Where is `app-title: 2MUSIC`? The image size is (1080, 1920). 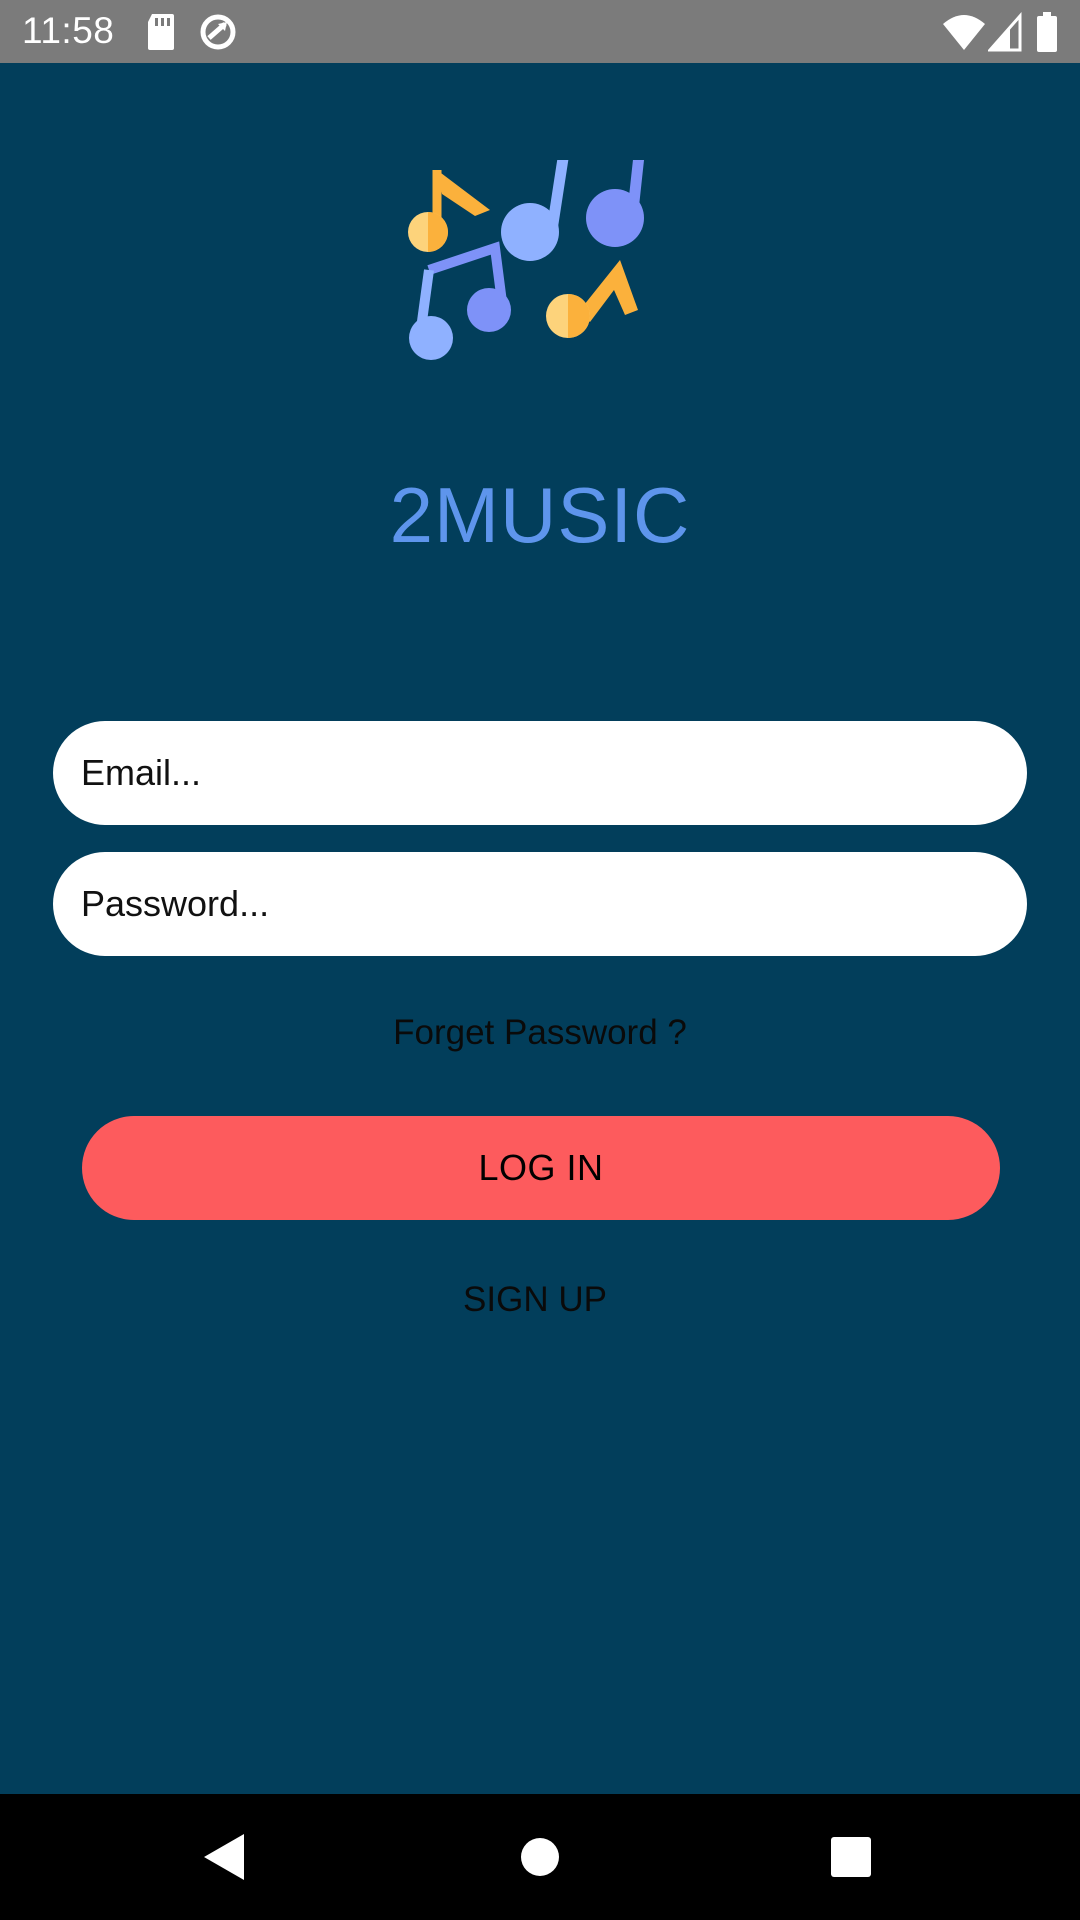
app-title: 2MUSIC is located at coordinates (540, 515).